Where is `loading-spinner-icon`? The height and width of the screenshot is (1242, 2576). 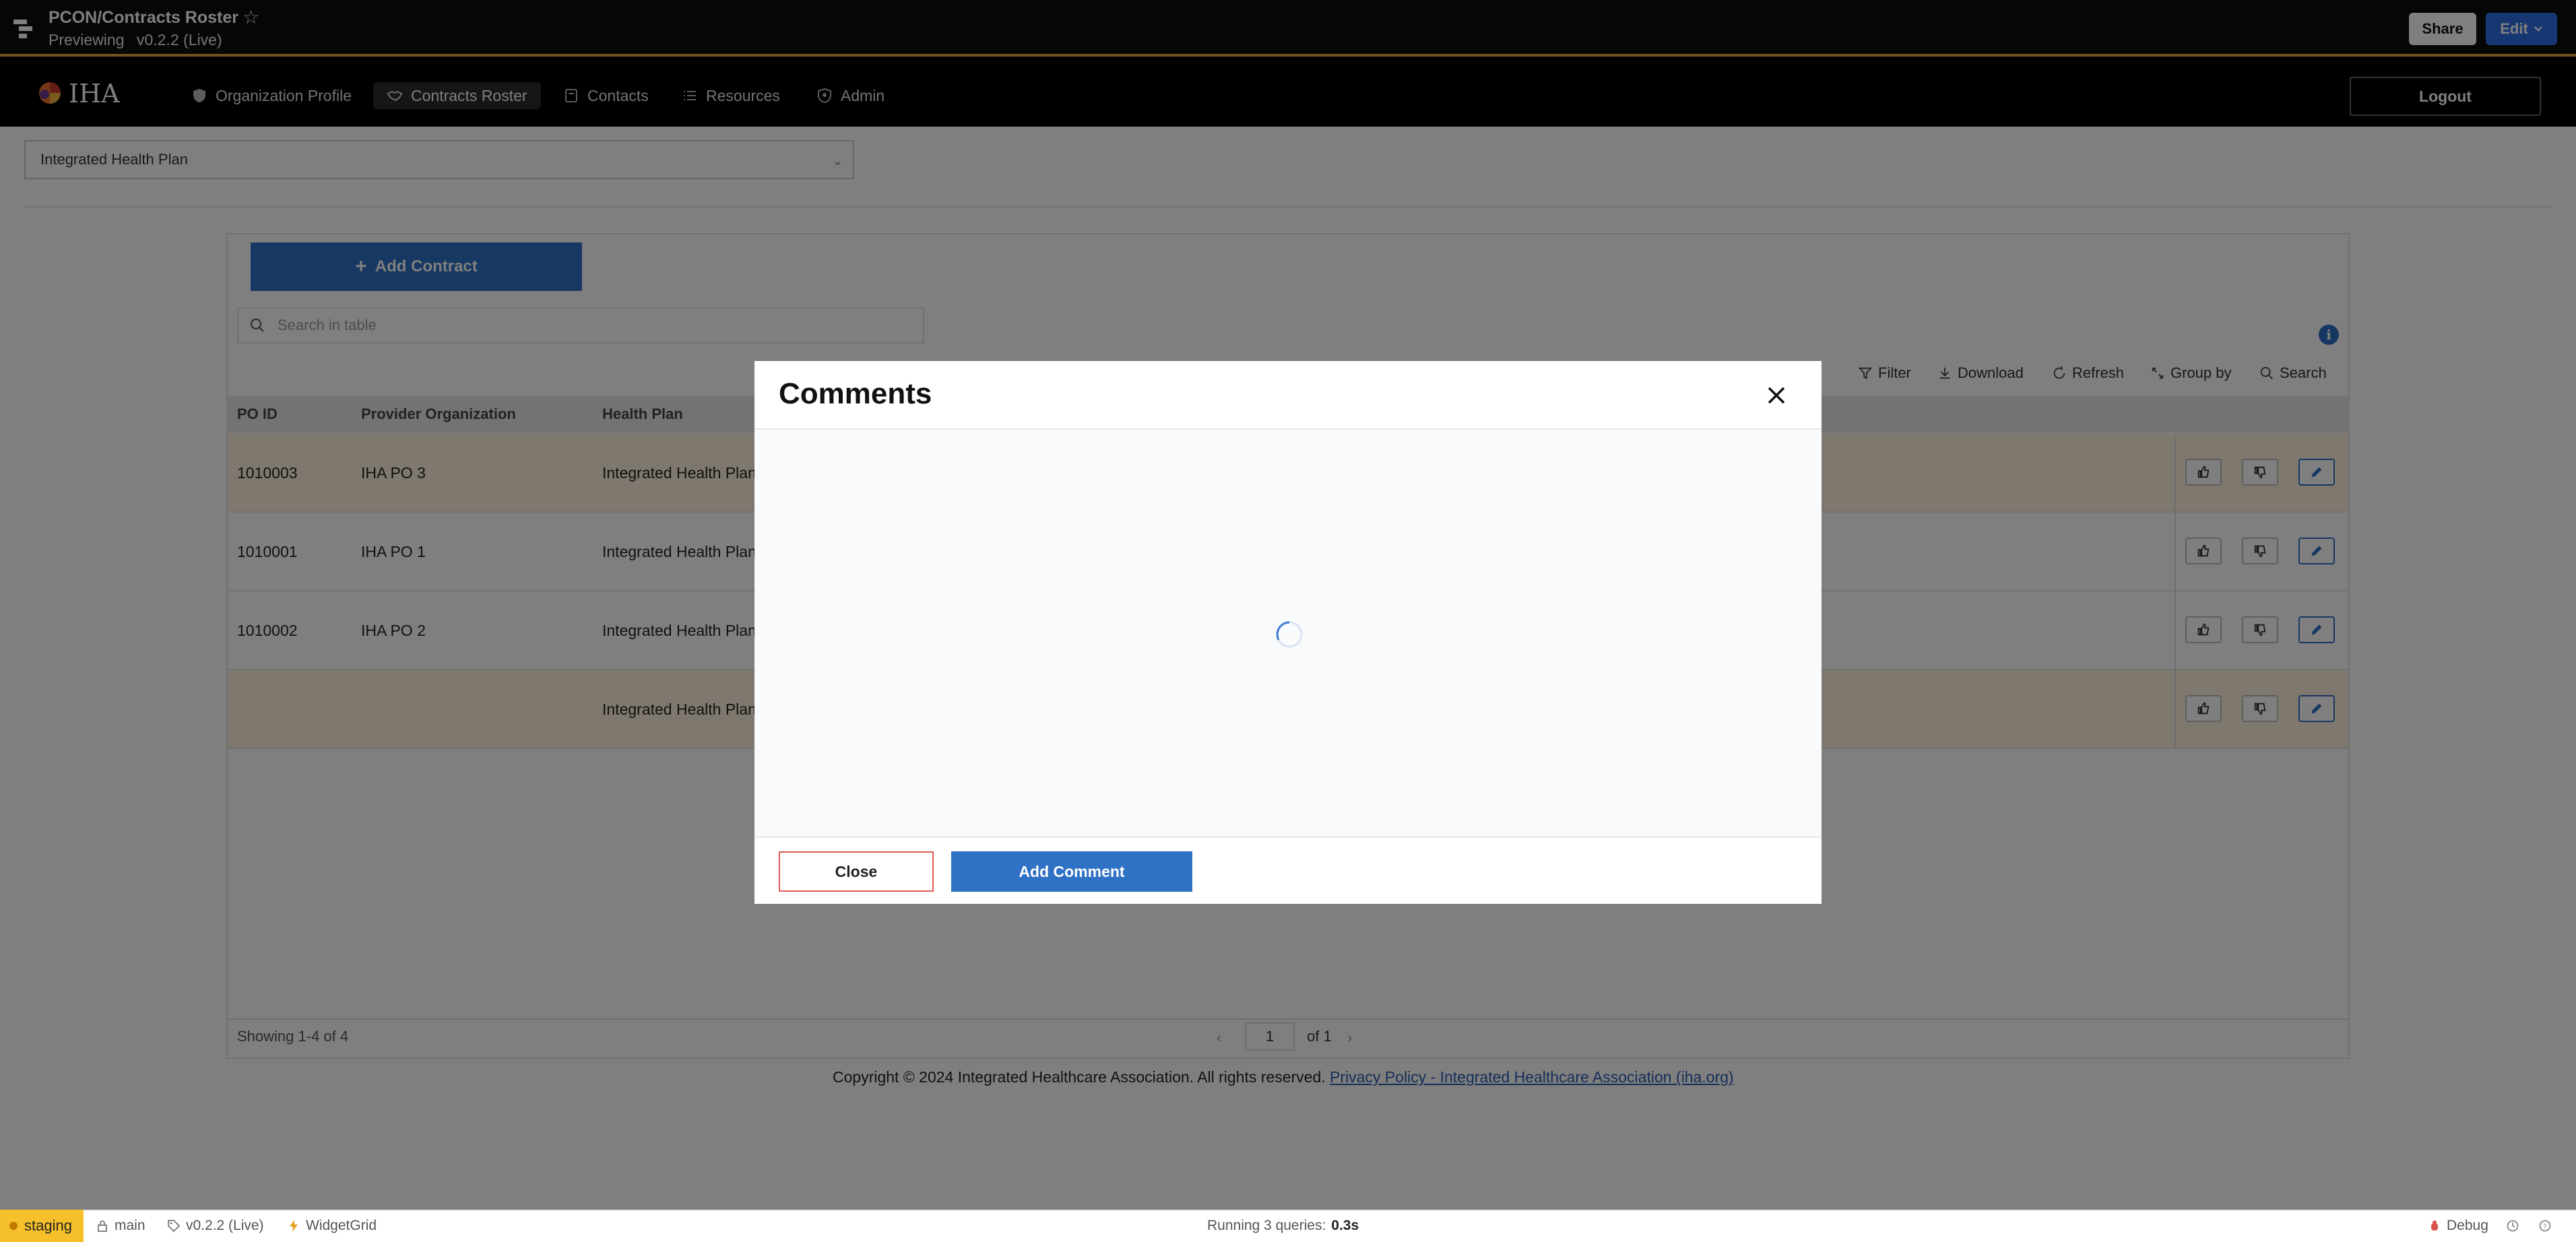 loading-spinner-icon is located at coordinates (1289, 634).